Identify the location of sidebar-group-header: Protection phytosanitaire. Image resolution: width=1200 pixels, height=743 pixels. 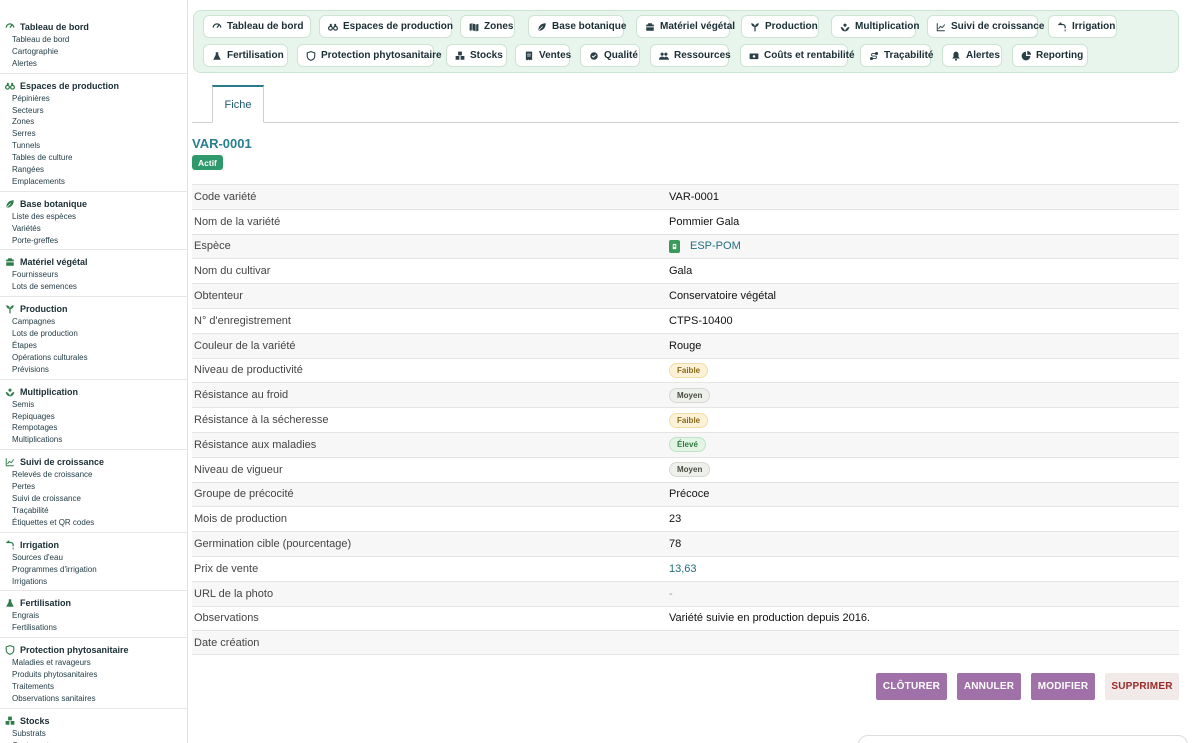
(93, 650).